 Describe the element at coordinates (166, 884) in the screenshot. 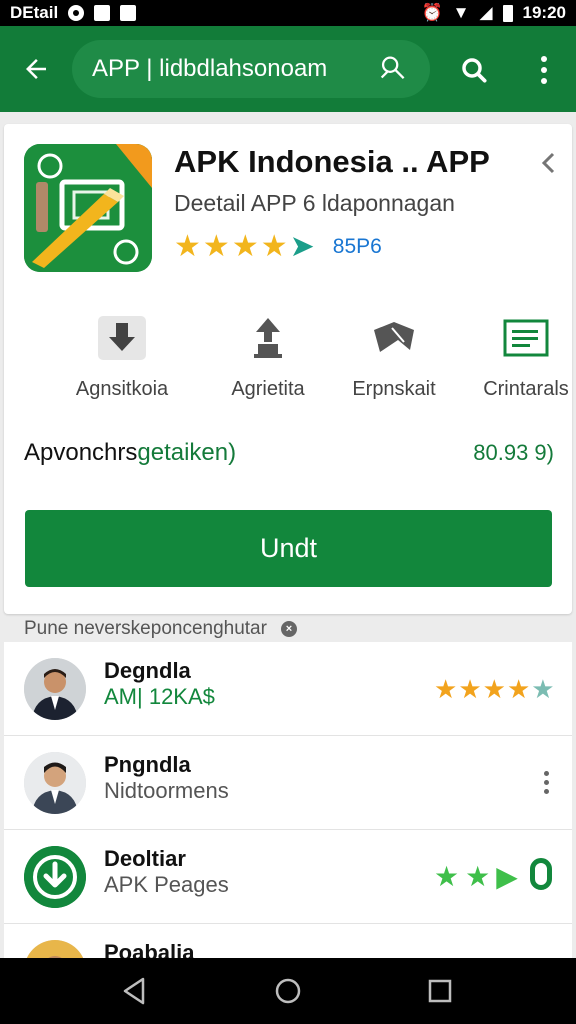

I see `list-item-subtitle: APK Peages` at that location.